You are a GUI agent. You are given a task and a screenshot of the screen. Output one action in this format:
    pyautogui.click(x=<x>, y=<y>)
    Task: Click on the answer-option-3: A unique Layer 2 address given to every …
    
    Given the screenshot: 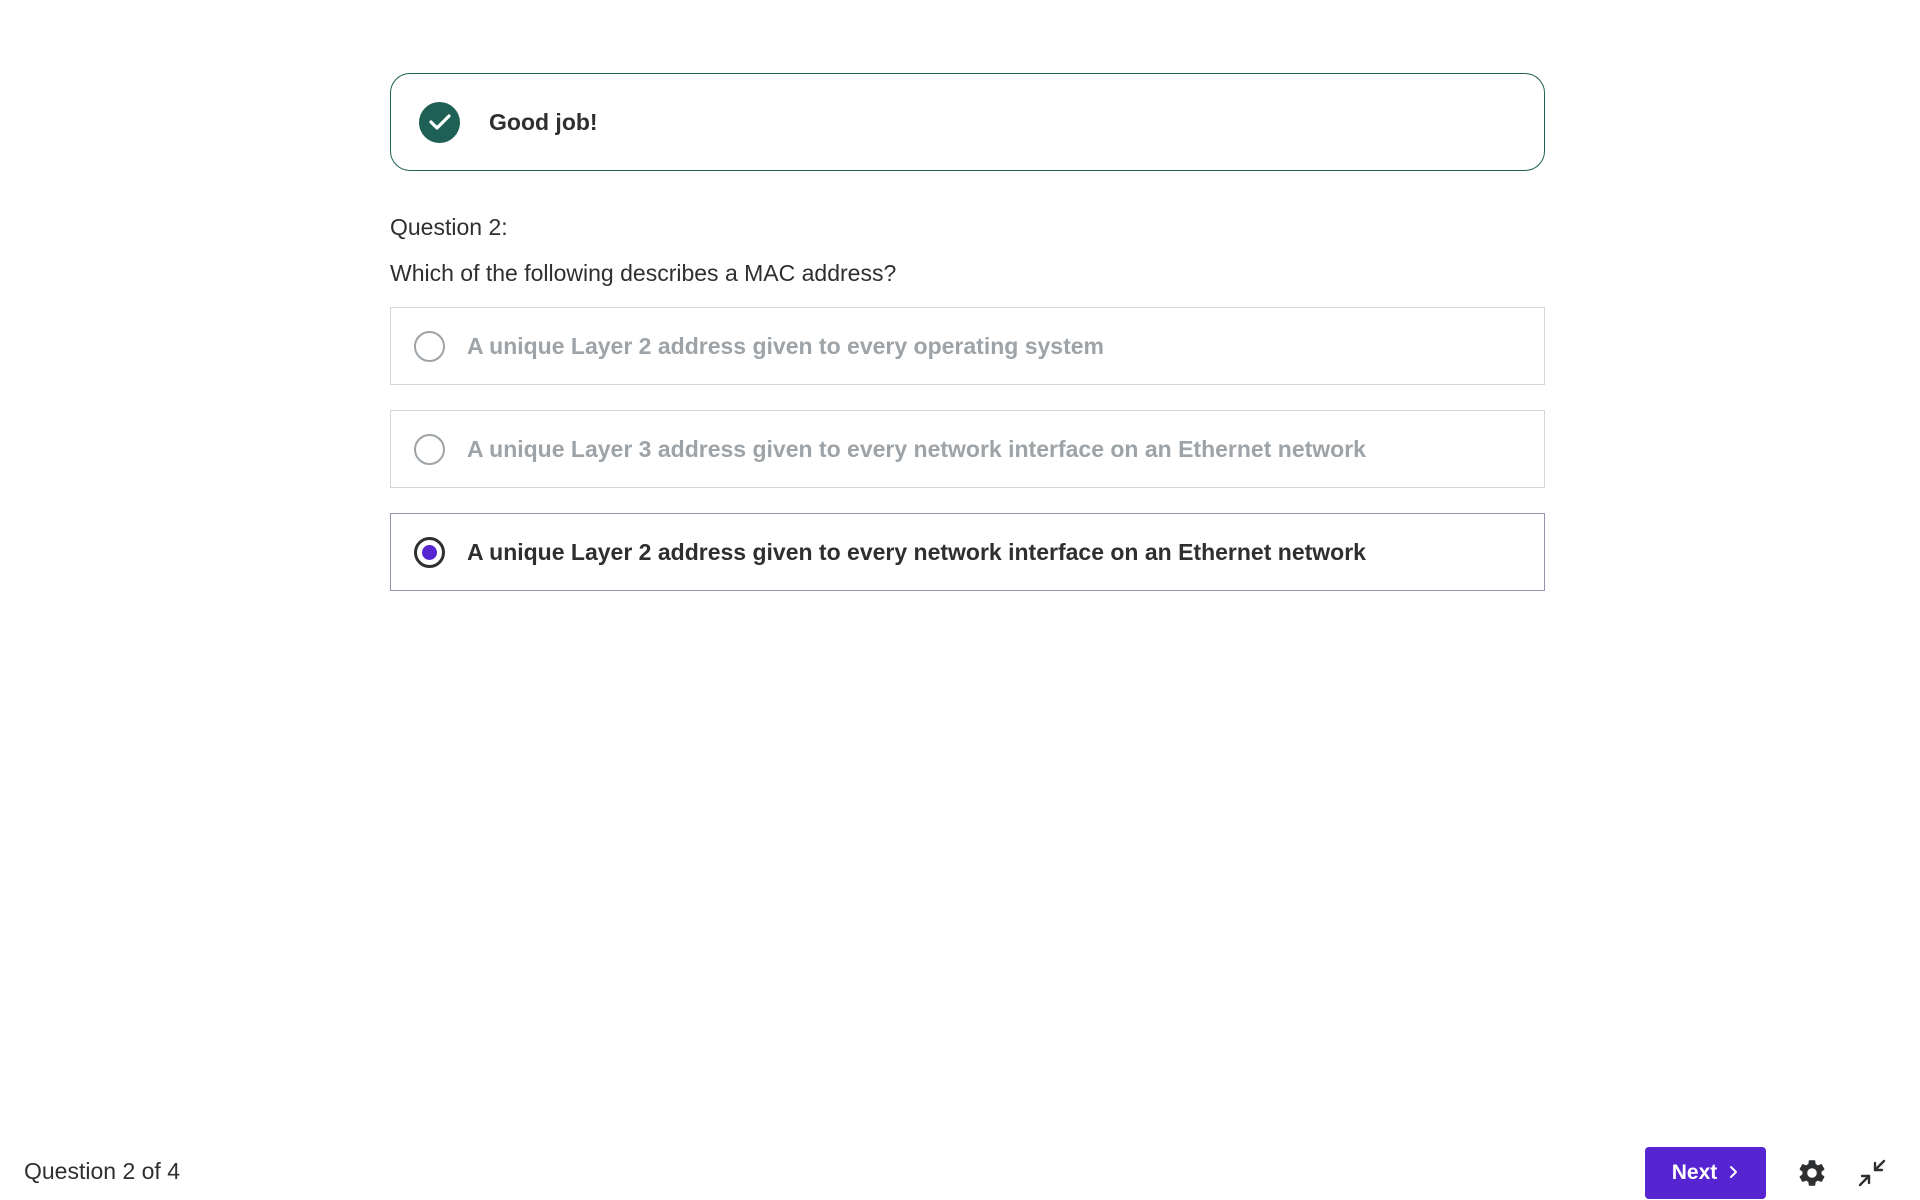 What is the action you would take?
    pyautogui.click(x=967, y=552)
    